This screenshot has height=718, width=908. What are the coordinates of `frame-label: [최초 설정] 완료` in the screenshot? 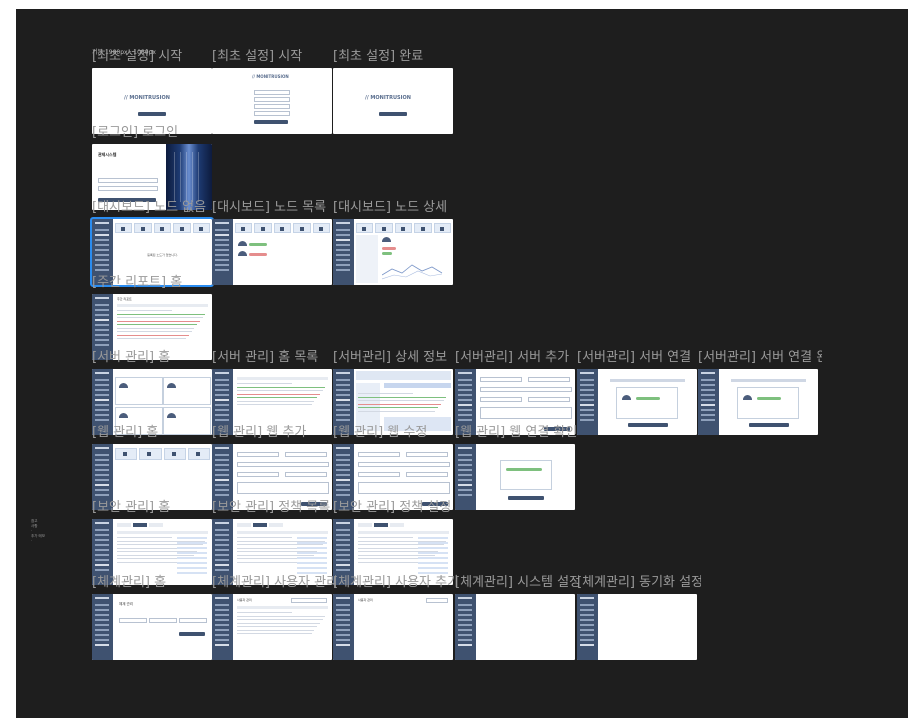 It's located at (395, 57).